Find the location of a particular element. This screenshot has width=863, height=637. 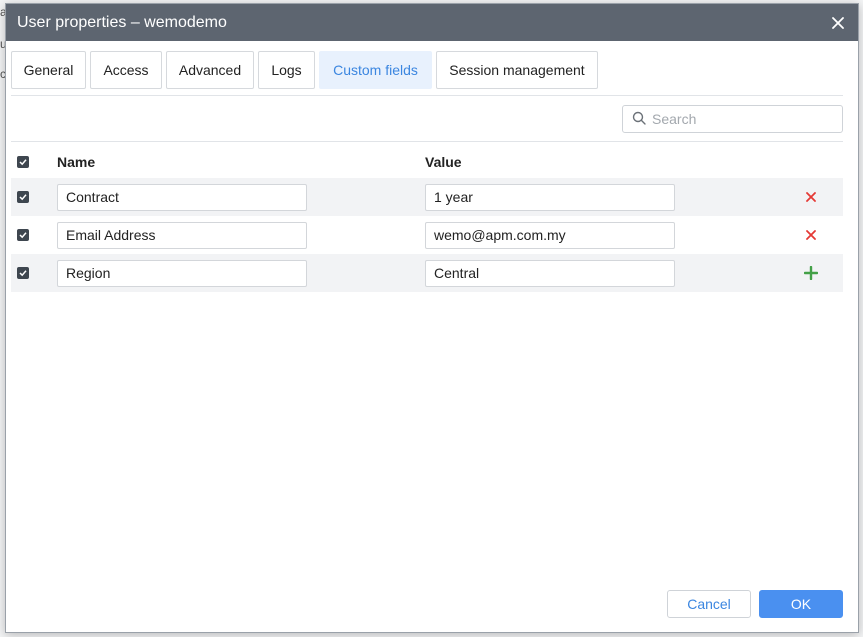

tab-custom-fields: Custom fields is located at coordinates (375, 70).